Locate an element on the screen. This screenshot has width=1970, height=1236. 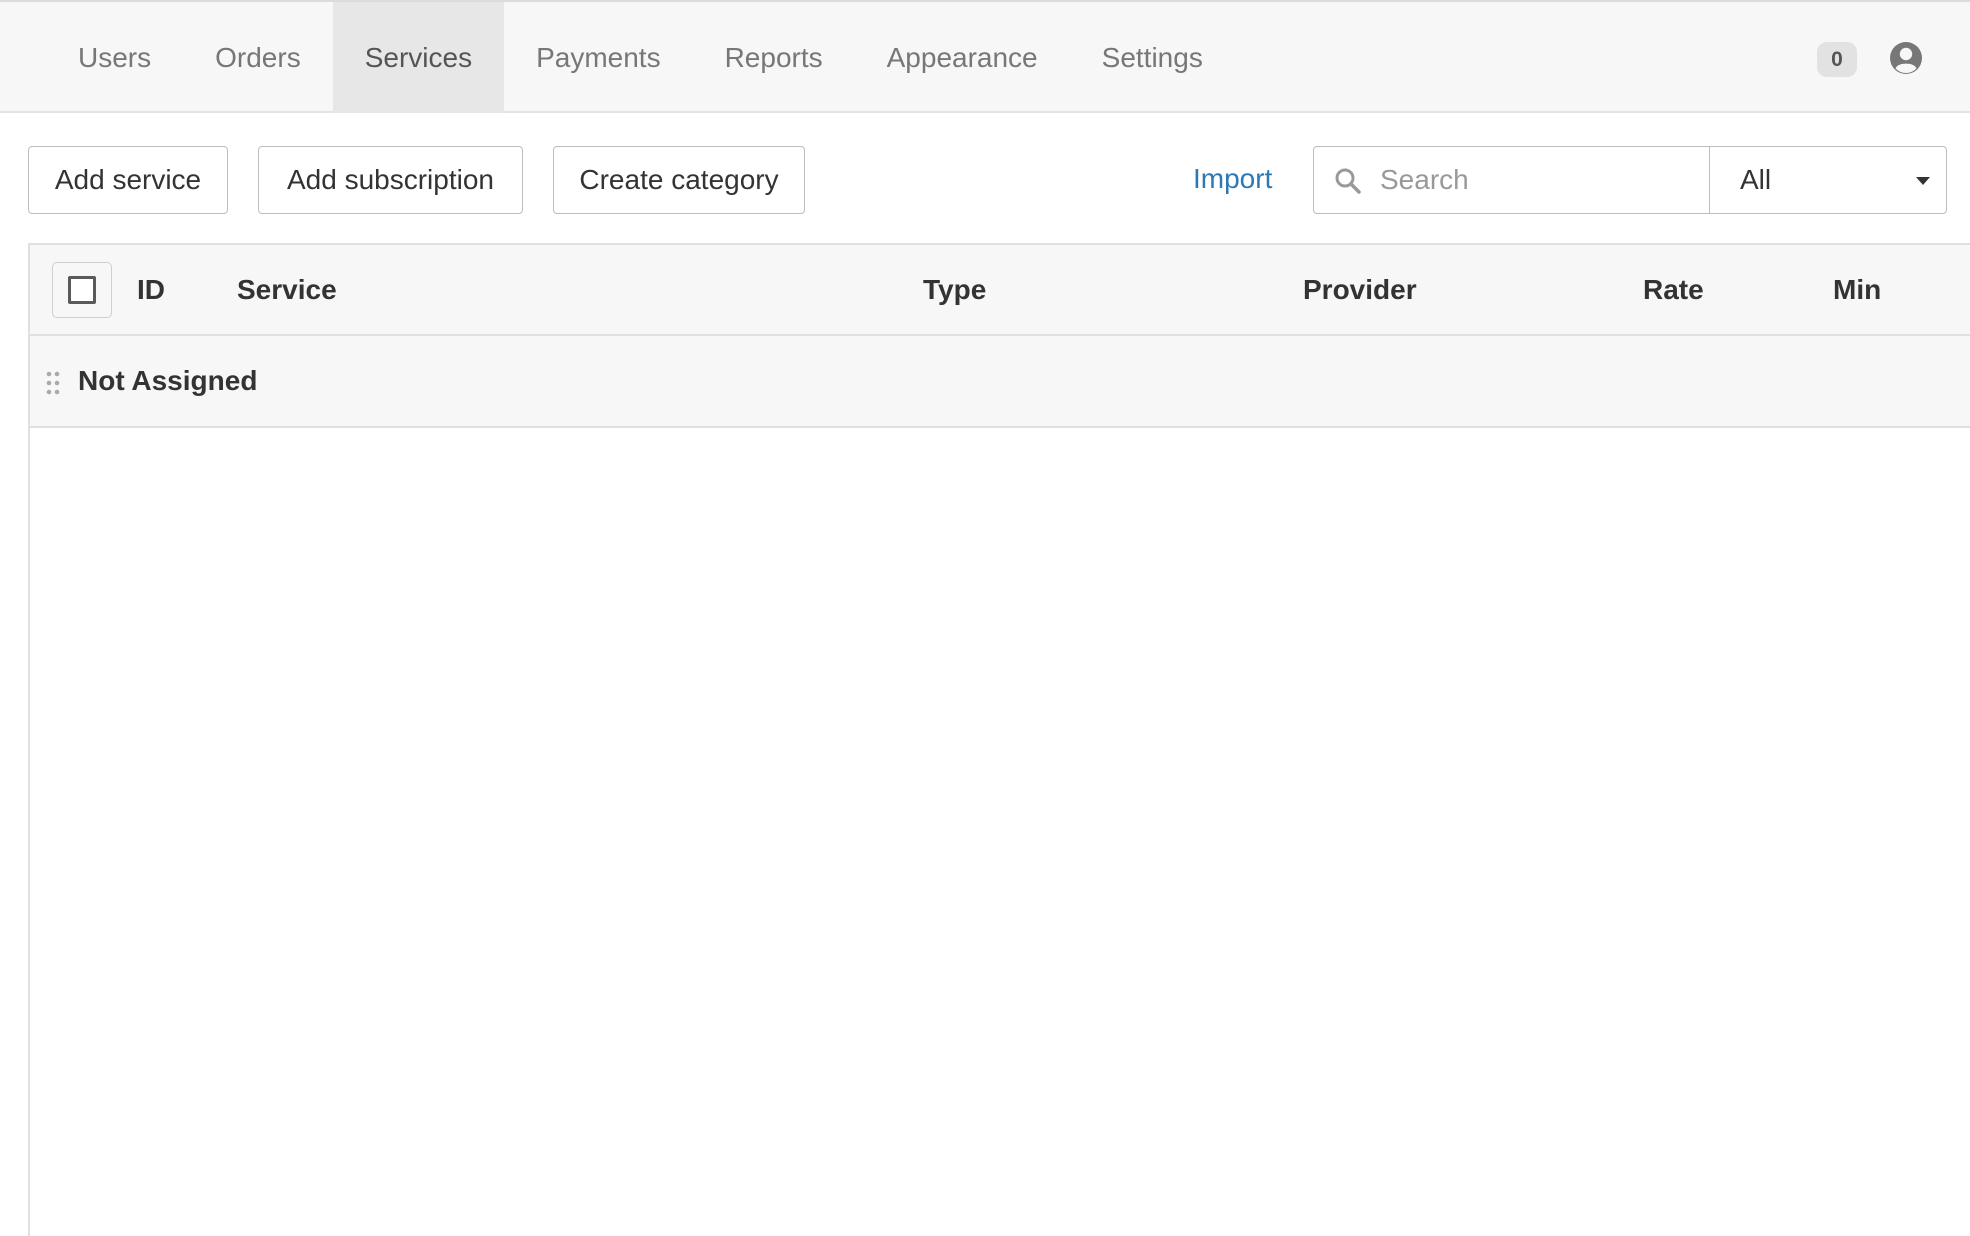
search-filter-group: All is located at coordinates (1630, 180).